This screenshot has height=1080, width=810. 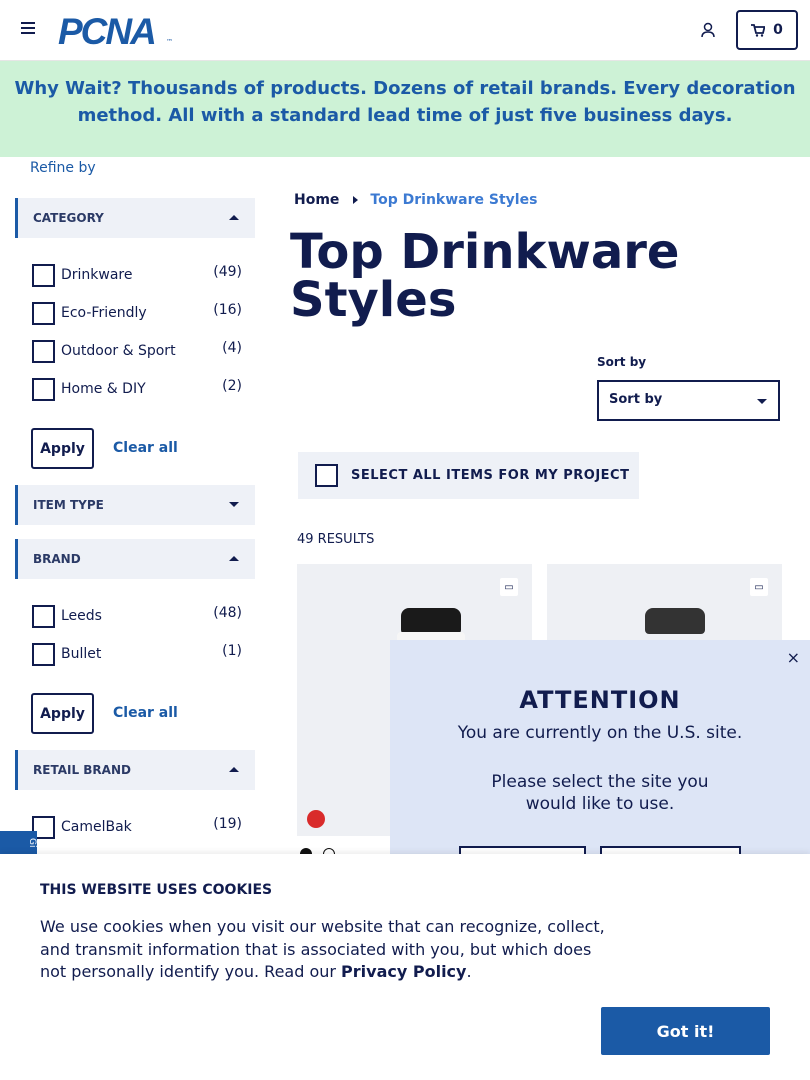 I want to click on sort-label: Sort by, so click(x=622, y=362).